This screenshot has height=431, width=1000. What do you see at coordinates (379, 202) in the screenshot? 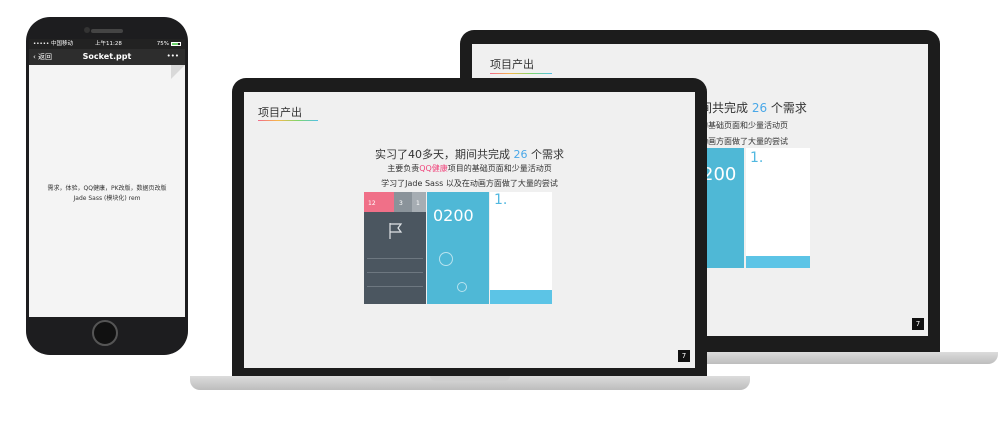
I see `front-panel-tab-pink: 12` at bounding box center [379, 202].